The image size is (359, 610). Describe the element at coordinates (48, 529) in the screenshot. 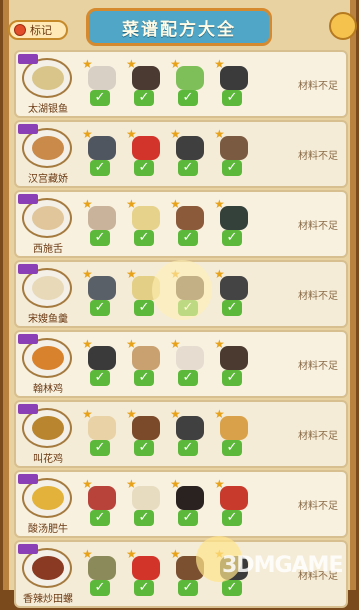

I see `dish-name: 酸汤肥牛` at that location.